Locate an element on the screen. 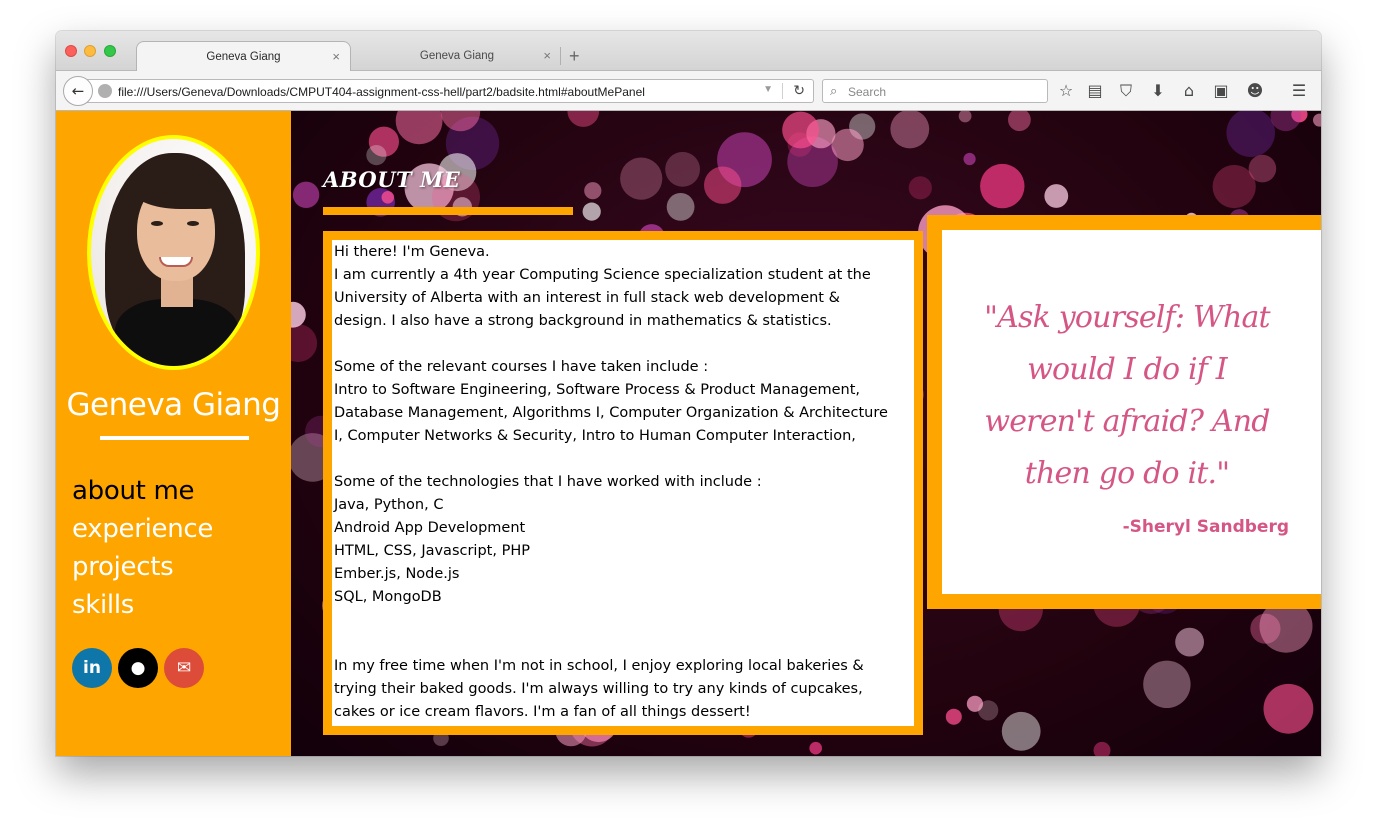 This screenshot has width=1377, height=836. nav-item-experience: experience is located at coordinates (142, 529).